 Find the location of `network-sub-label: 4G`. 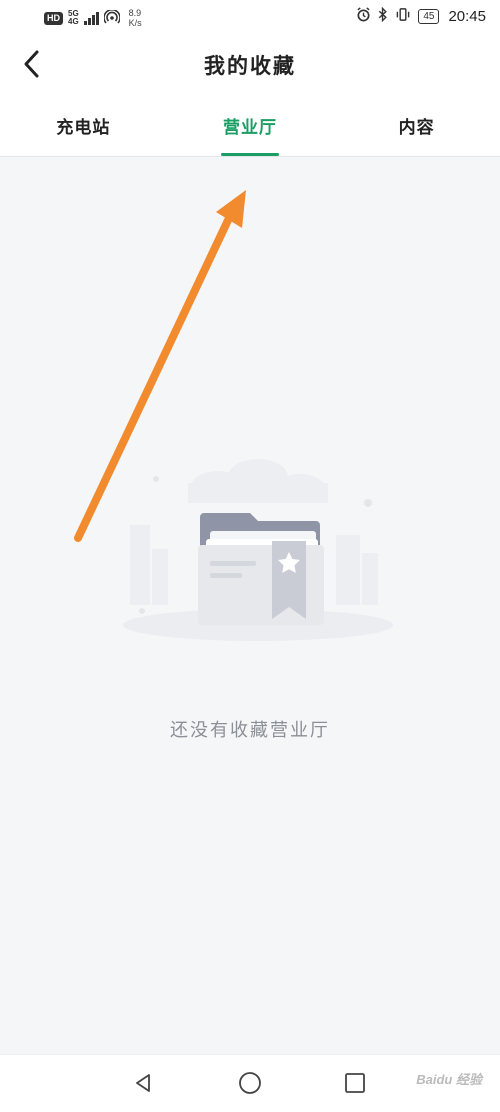

network-sub-label: 4G is located at coordinates (73, 21).